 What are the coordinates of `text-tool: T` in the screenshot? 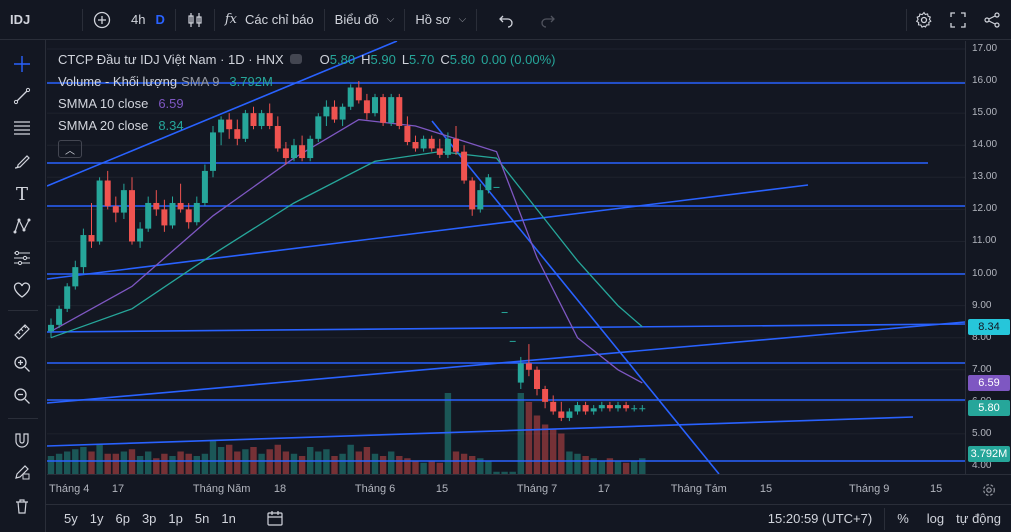 It's located at (22, 194).